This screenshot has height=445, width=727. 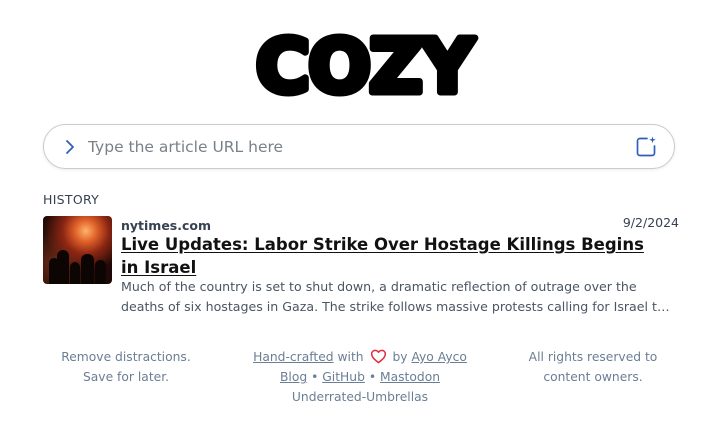 I want to click on article-meta: nytimes.com 9/2/2024, so click(x=400, y=224).